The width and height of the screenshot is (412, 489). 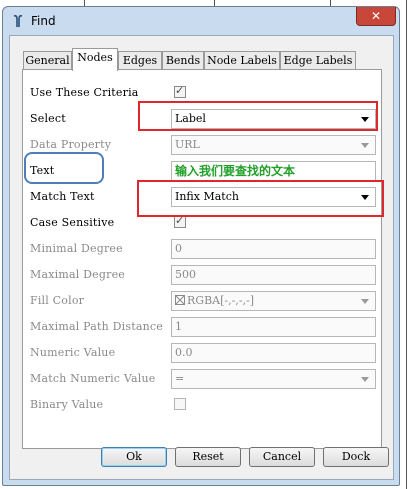 I want to click on close-icon: ✕, so click(x=376, y=16).